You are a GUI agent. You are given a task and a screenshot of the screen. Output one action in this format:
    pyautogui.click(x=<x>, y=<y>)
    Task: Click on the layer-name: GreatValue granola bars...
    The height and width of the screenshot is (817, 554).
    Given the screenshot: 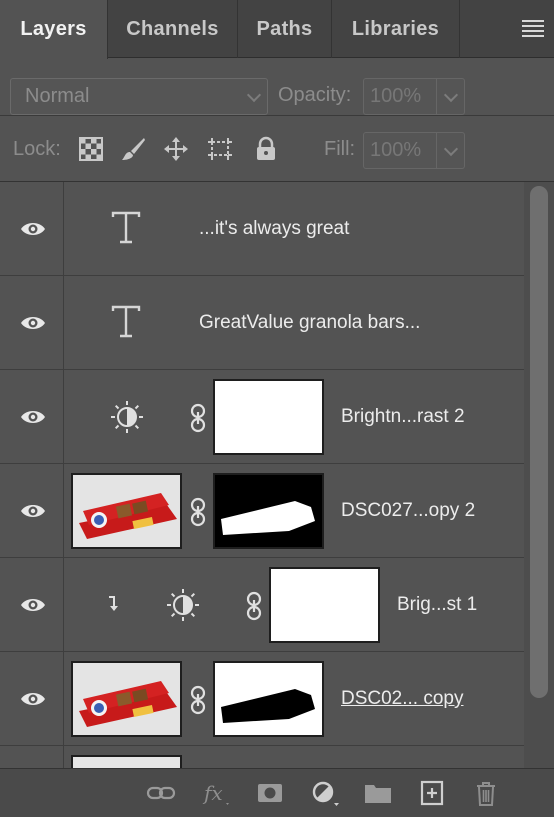 What is the action you would take?
    pyautogui.click(x=309, y=323)
    